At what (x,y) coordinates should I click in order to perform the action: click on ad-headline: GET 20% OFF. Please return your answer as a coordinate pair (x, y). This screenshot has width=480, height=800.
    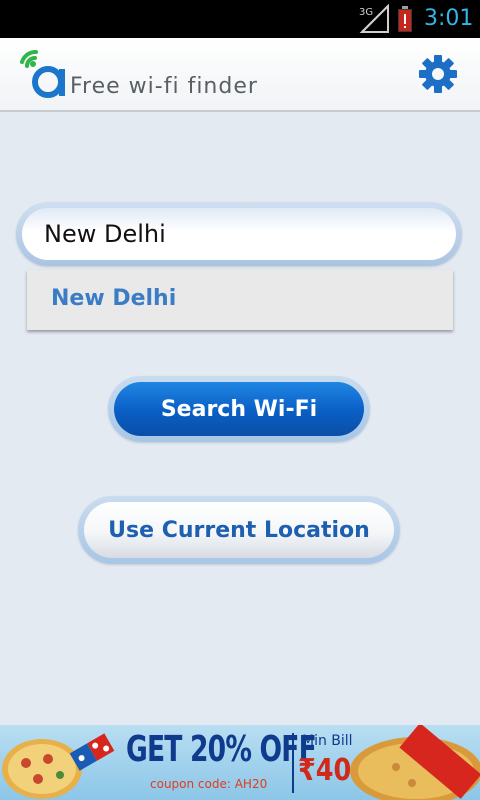
    Looking at the image, I should click on (221, 749).